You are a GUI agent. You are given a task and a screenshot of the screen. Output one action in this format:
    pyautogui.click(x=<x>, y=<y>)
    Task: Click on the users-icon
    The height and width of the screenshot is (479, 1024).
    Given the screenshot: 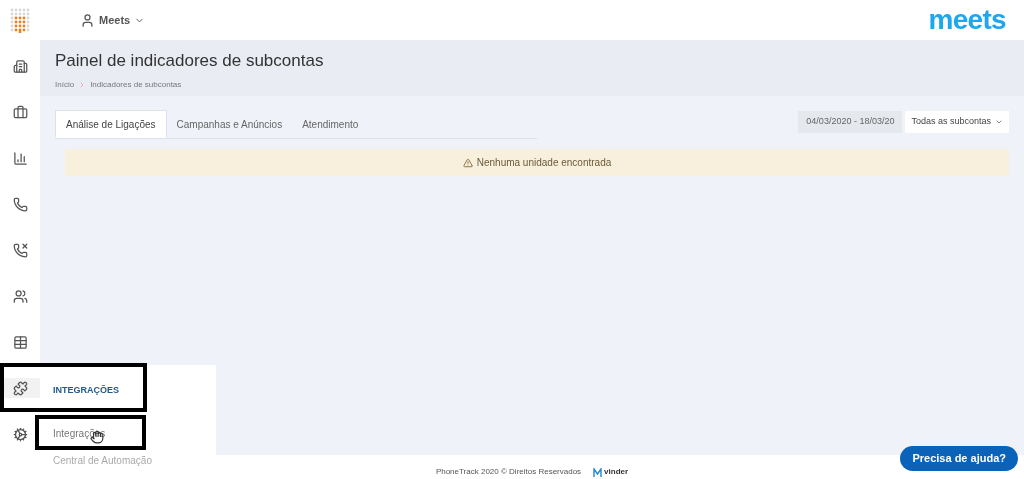 What is the action you would take?
    pyautogui.click(x=20, y=296)
    